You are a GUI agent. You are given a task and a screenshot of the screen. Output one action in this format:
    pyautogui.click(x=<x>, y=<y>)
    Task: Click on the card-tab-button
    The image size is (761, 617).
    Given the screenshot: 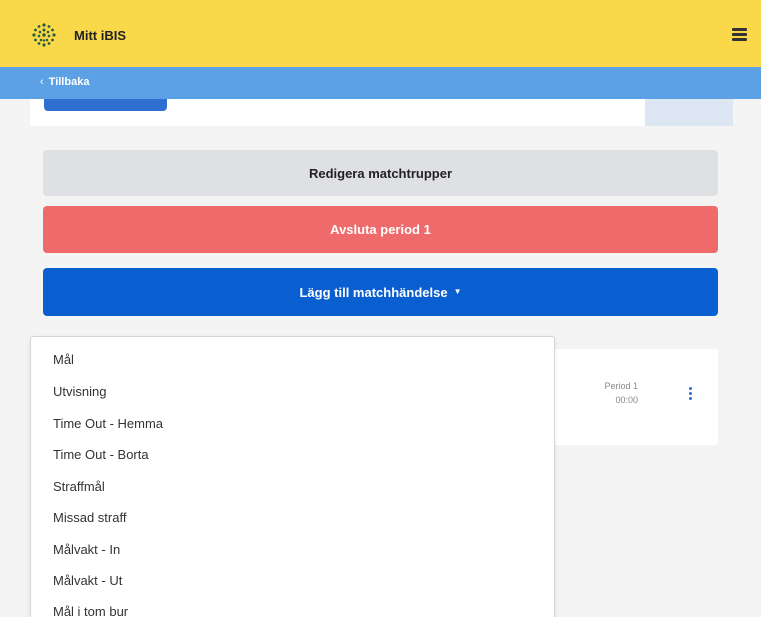 What is the action you would take?
    pyautogui.click(x=105, y=105)
    